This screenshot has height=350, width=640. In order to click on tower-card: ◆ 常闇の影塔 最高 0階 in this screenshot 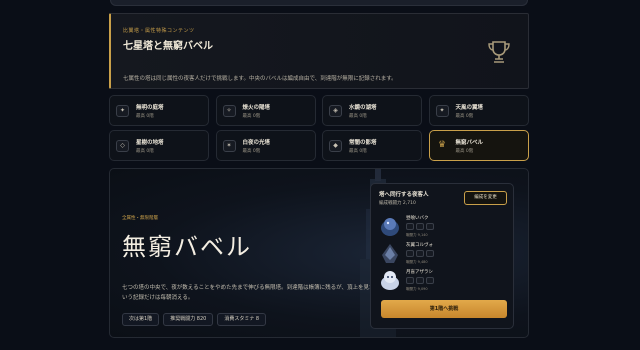, I will do `click(372, 145)`.